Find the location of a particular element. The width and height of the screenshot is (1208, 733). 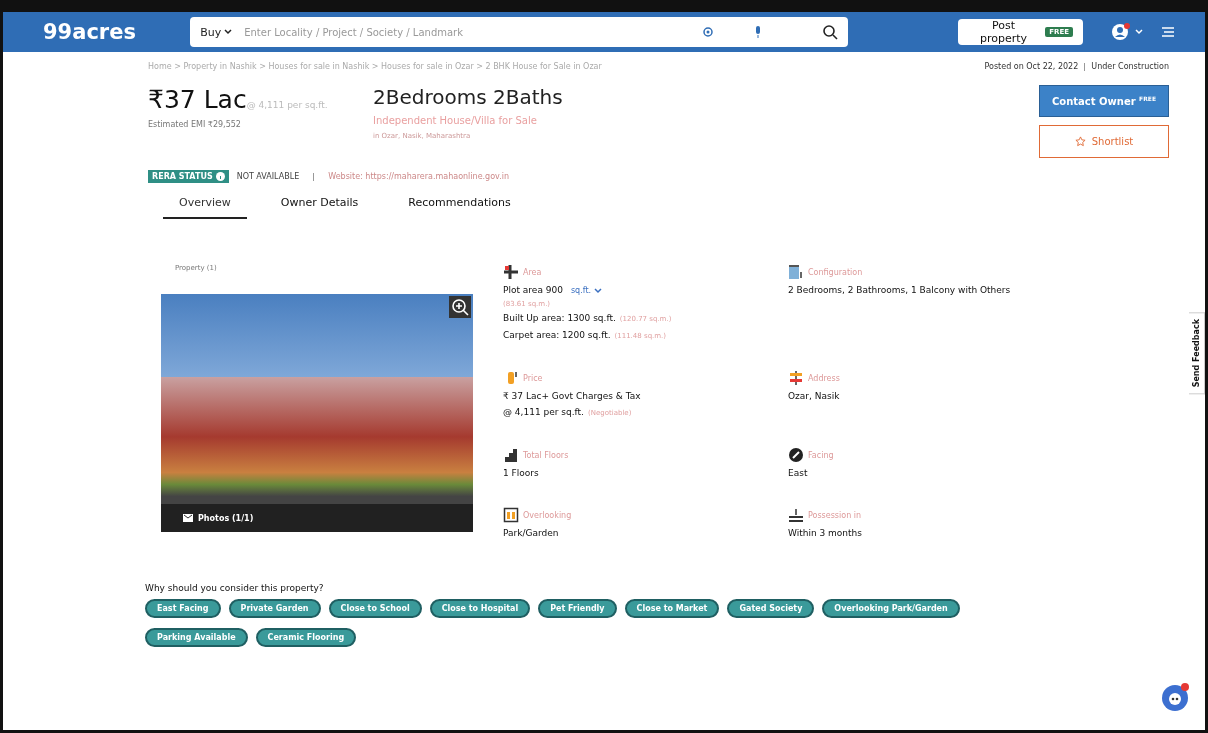

feature-tag: Private Garden is located at coordinates (274, 608).